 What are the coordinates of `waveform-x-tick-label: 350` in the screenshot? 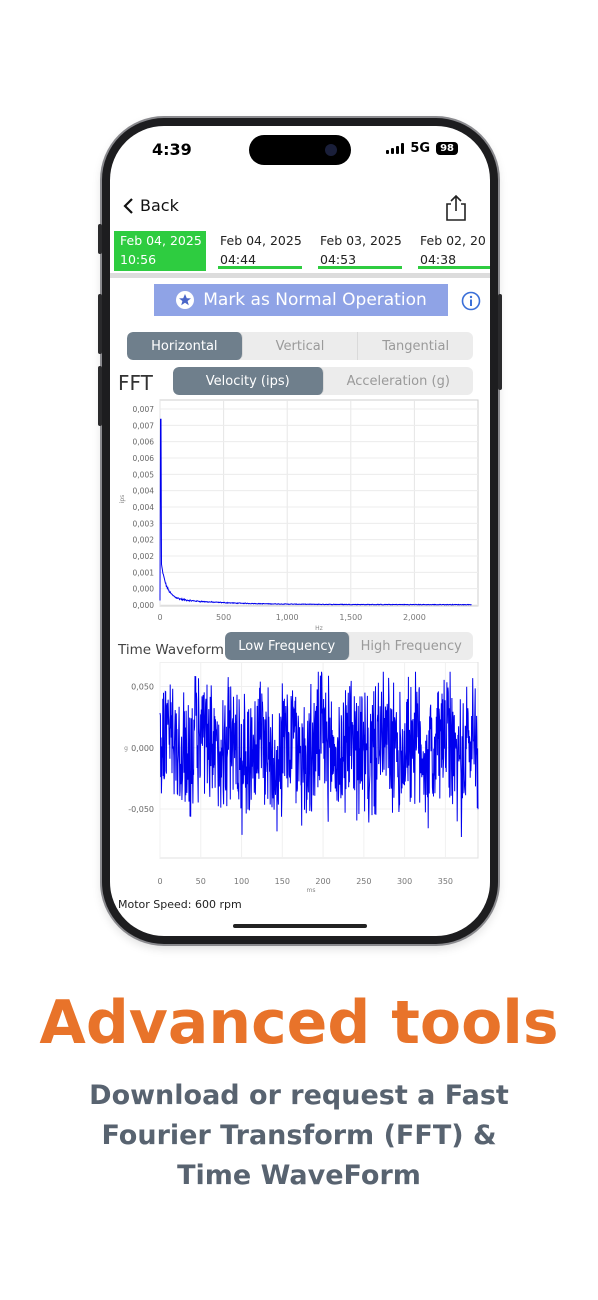 It's located at (445, 881).